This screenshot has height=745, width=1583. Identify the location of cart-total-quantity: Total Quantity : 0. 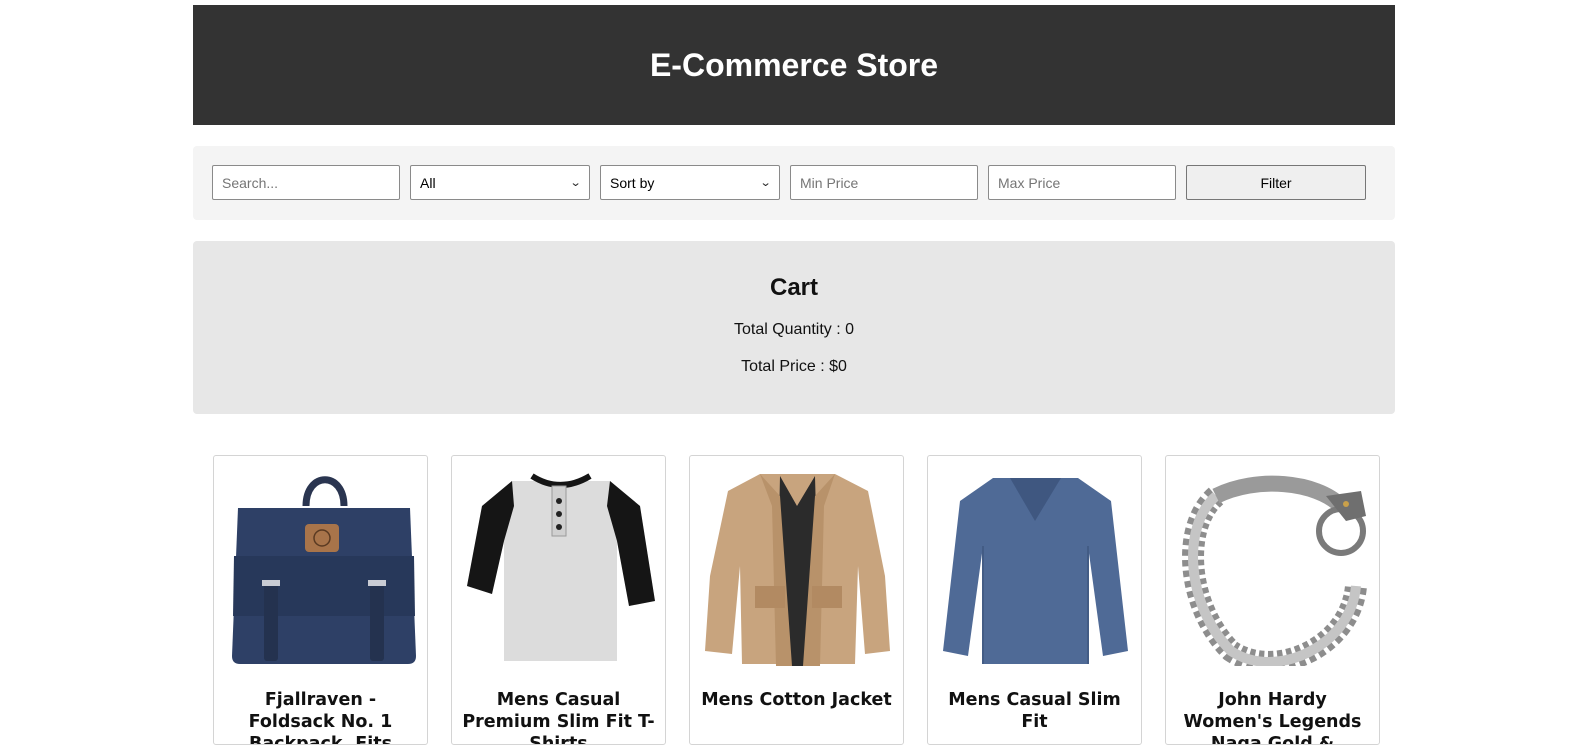
(794, 329).